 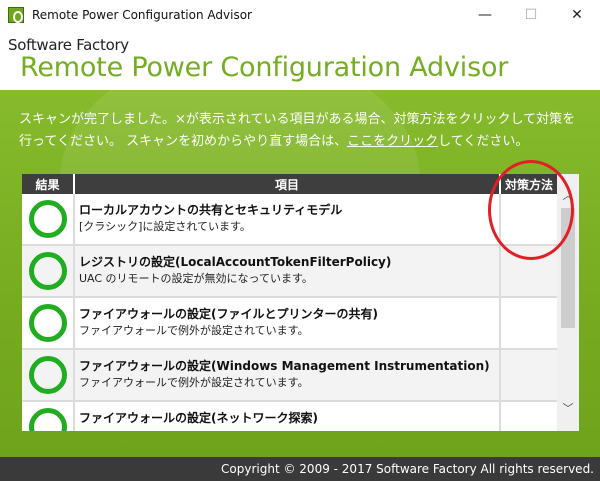 What do you see at coordinates (48, 184) in the screenshot?
I see `header-result: 結果` at bounding box center [48, 184].